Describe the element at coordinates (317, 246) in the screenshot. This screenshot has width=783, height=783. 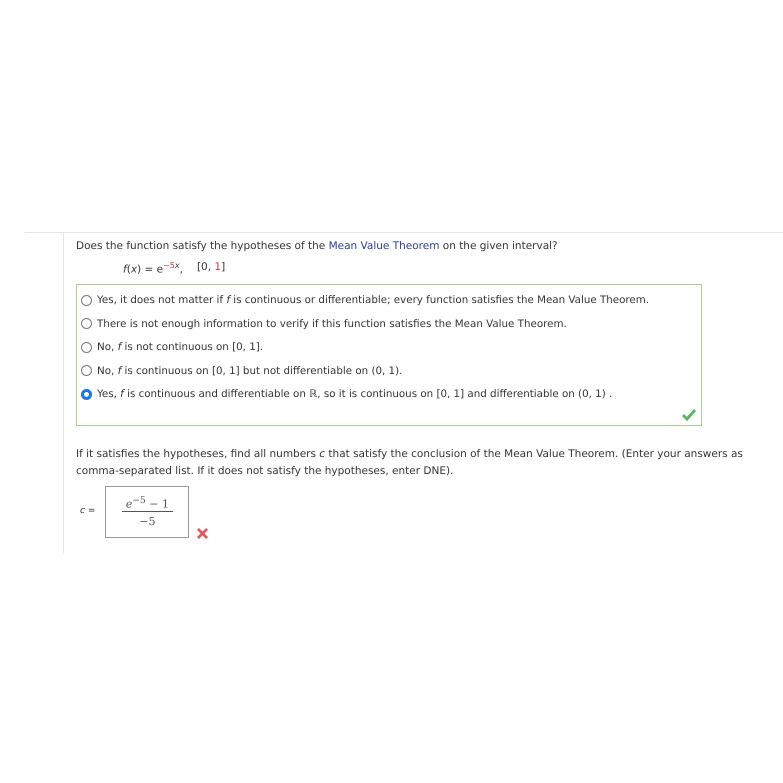
I see `question-text: Does the function satisfy the hypotheses of the Mean Value Theorem on the given interval?` at that location.